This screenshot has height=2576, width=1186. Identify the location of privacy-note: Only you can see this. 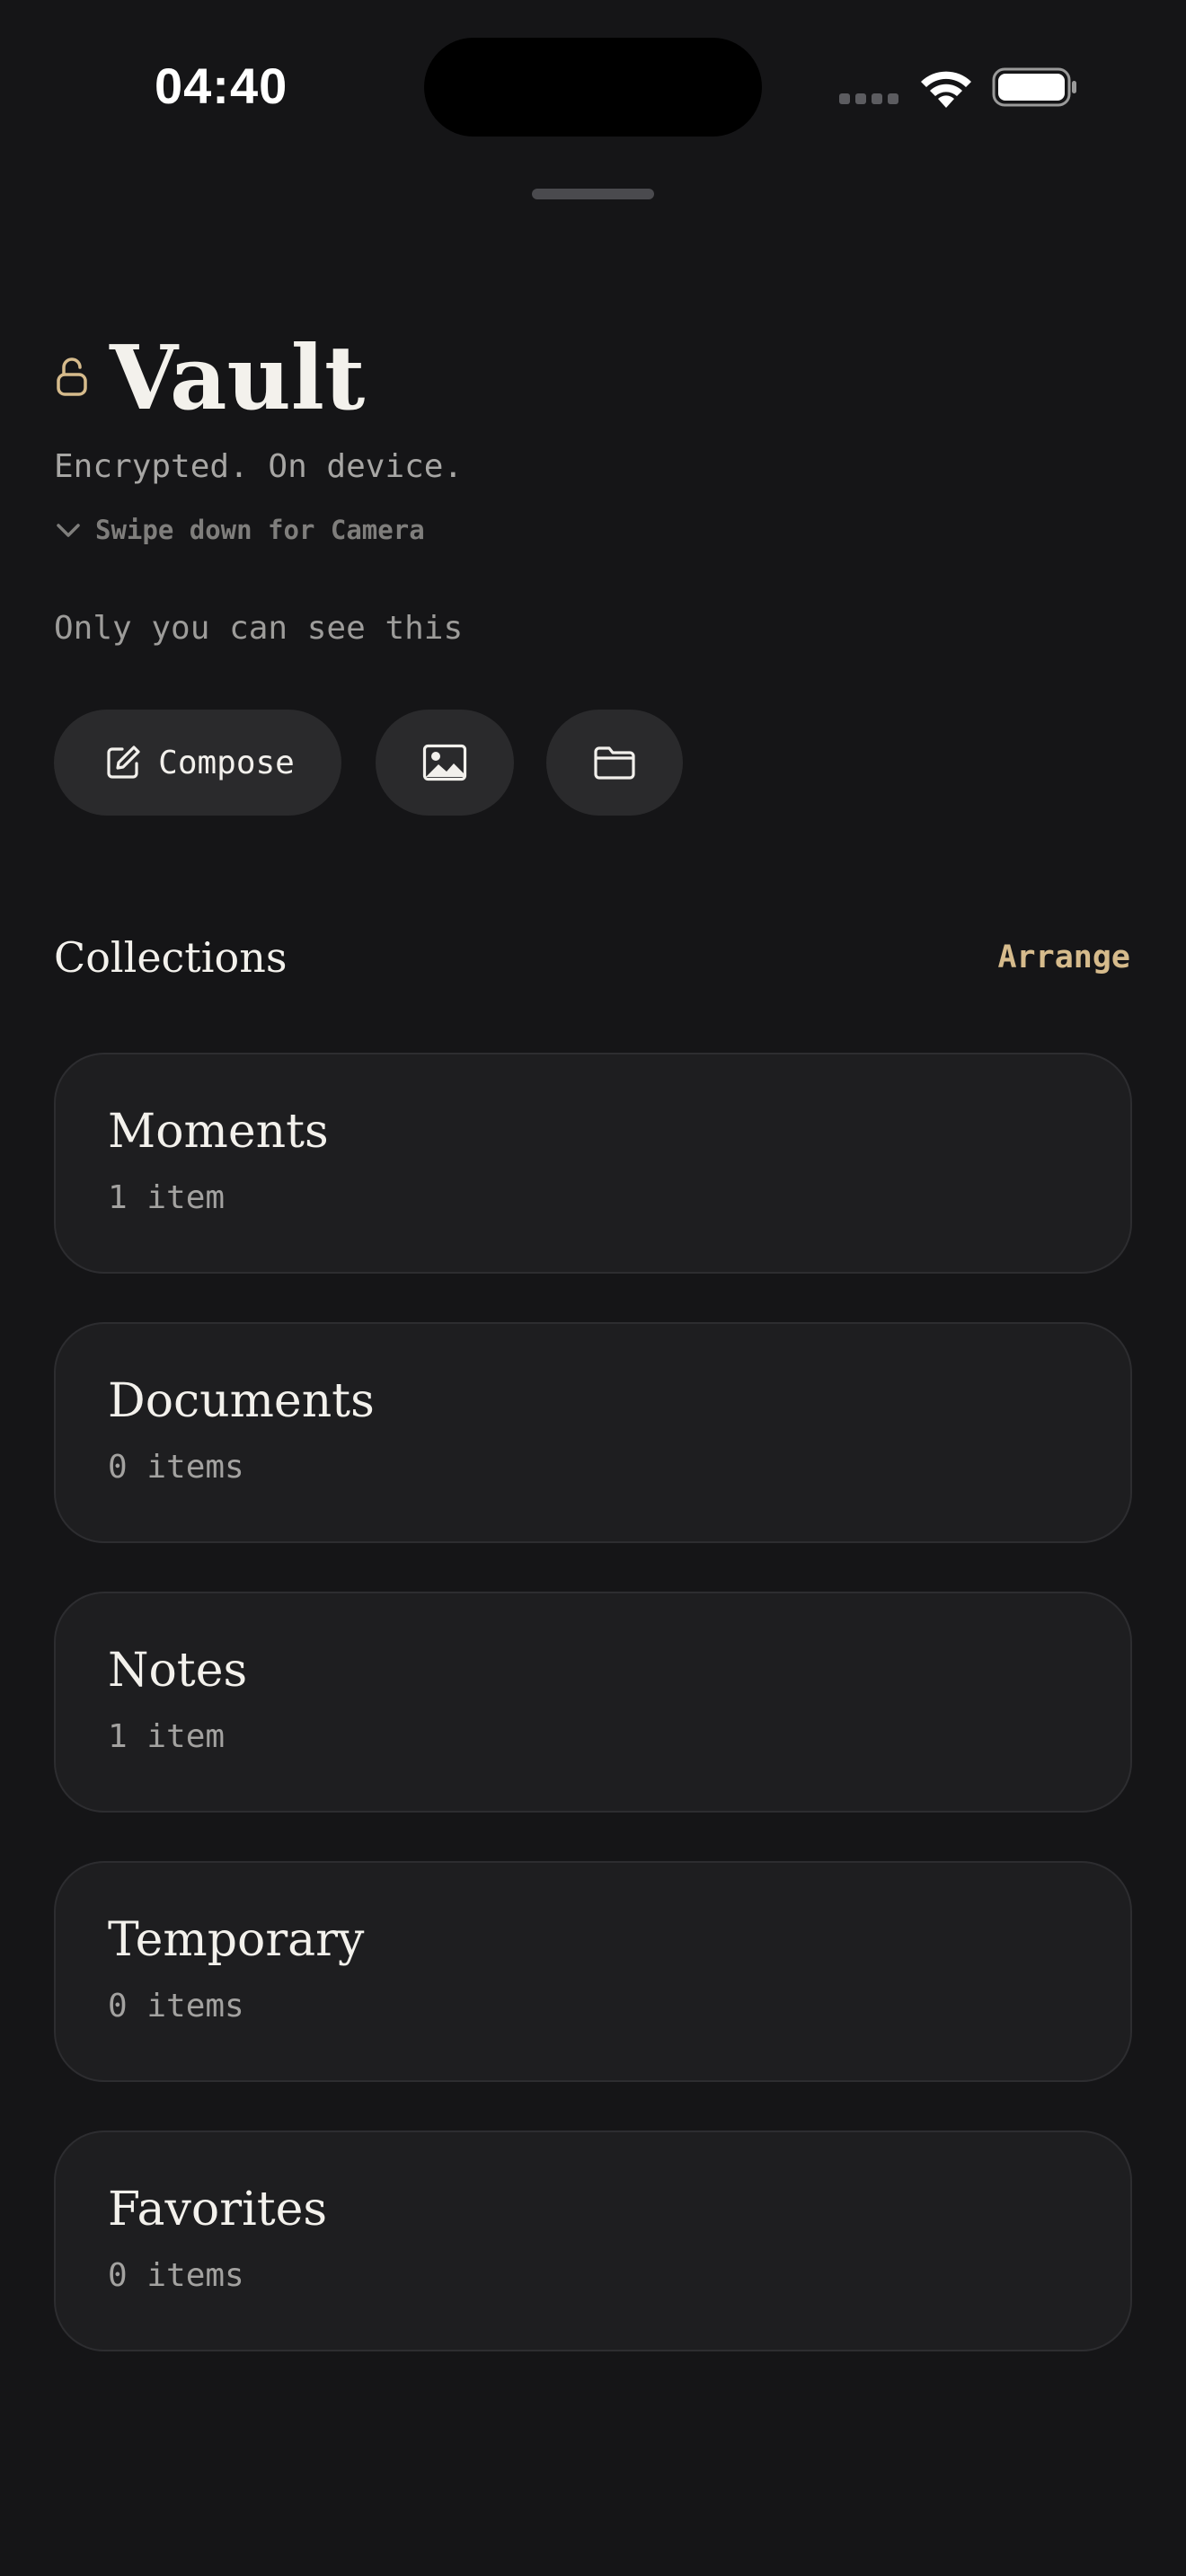
(259, 628).